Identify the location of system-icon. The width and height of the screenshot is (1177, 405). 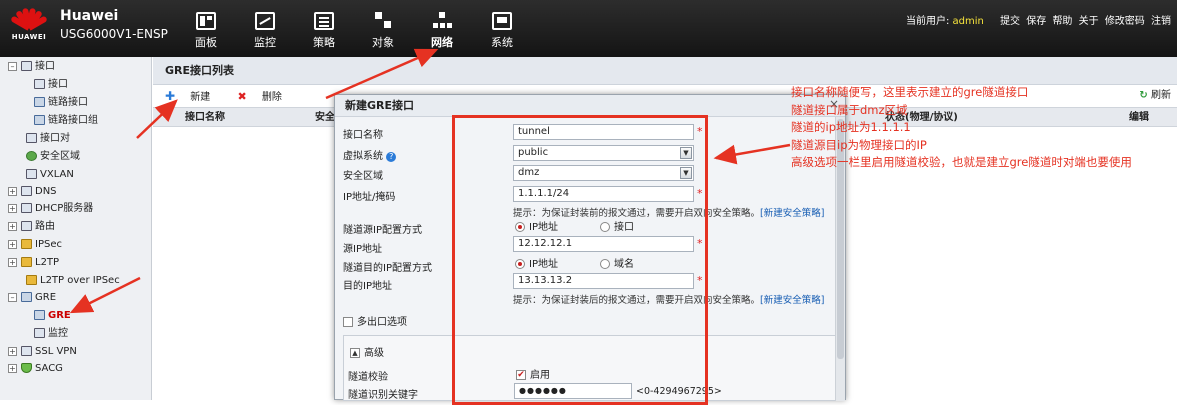
(502, 21).